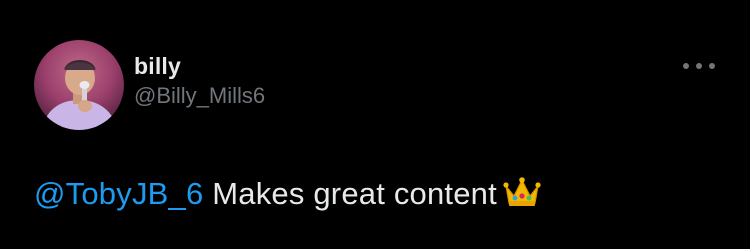  I want to click on mention-link: @TobyJB_6, so click(118, 193).